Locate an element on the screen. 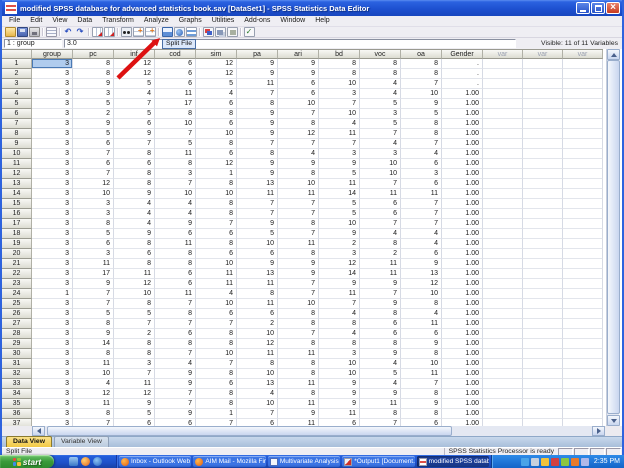 This screenshot has width=624, height=468. cell: 13 is located at coordinates (257, 384).